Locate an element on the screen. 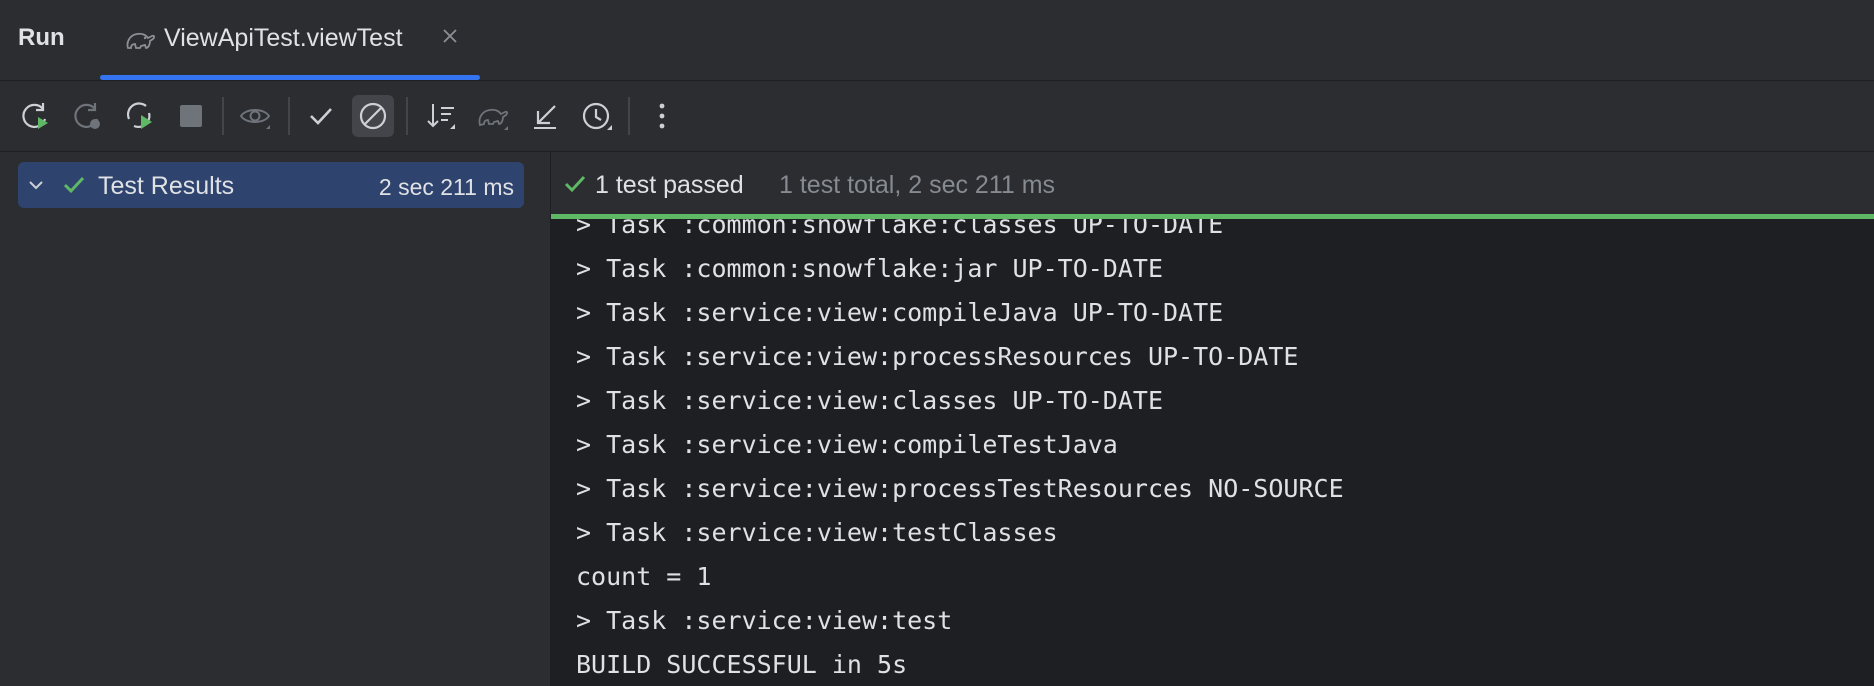  prohibit-icon is located at coordinates (373, 116).